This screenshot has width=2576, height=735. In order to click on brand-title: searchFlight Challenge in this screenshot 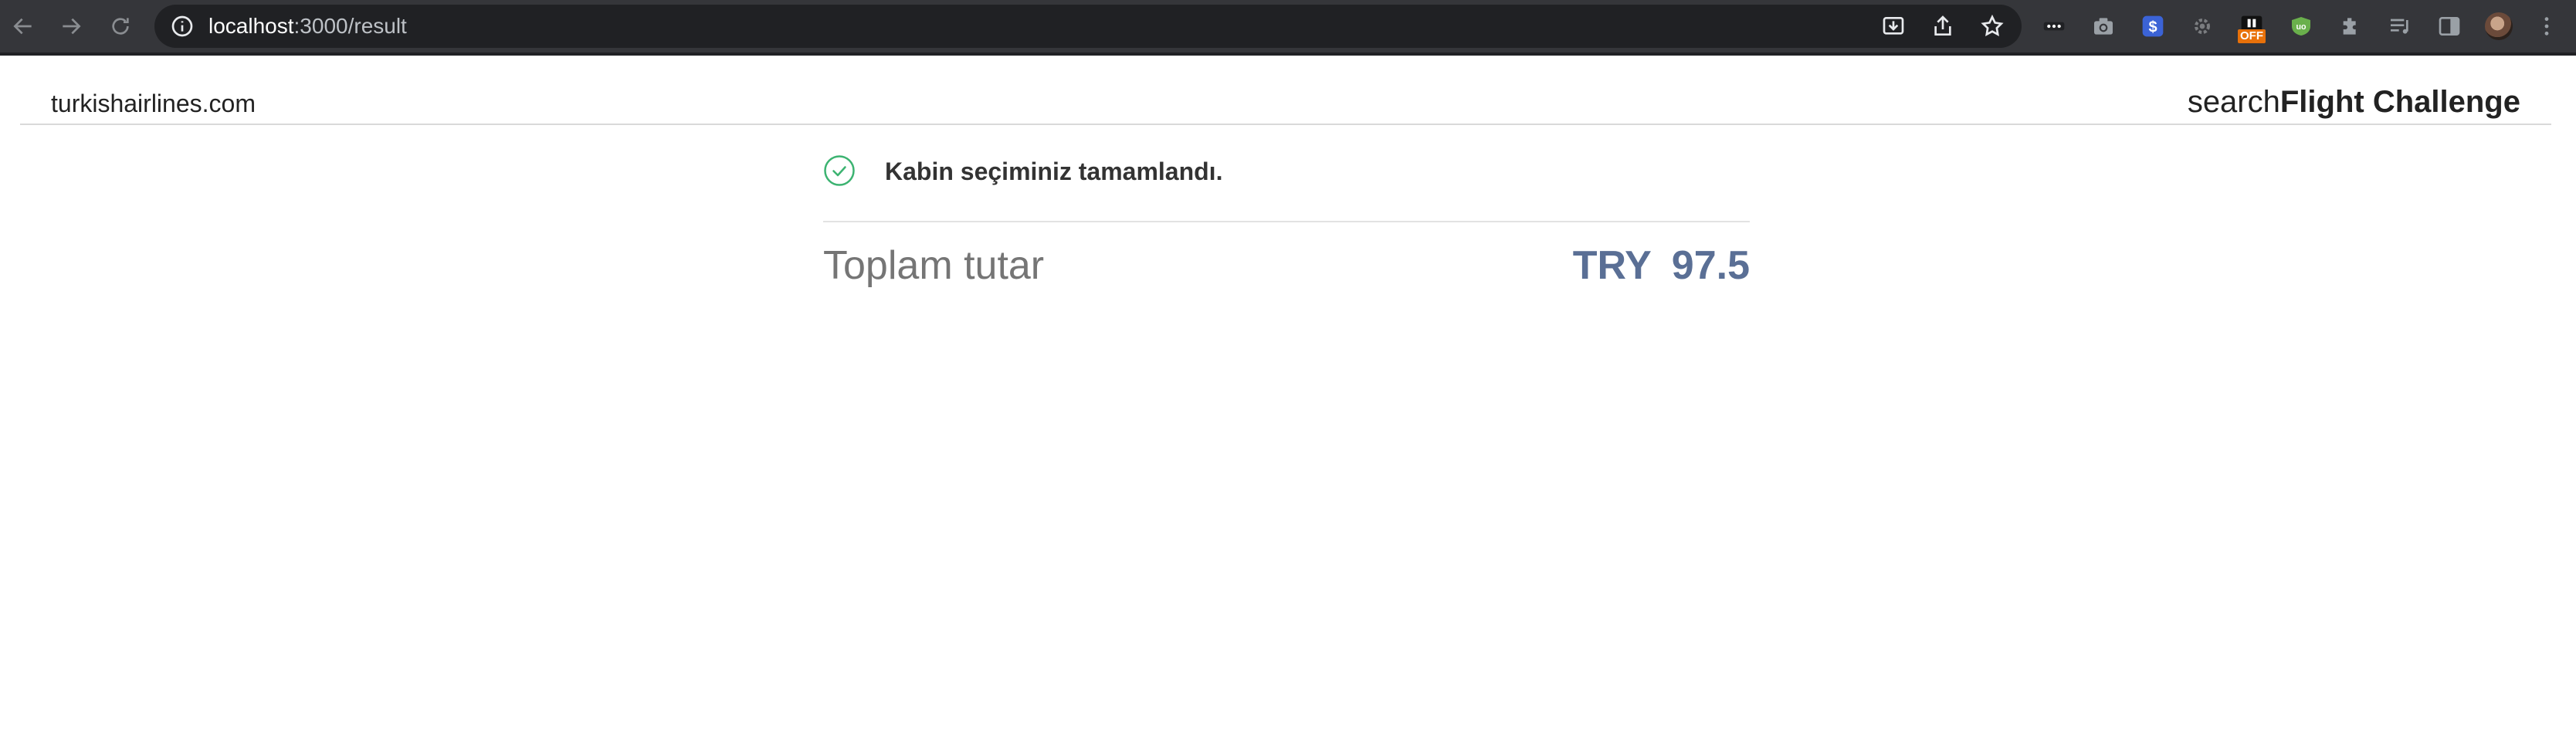, I will do `click(2354, 102)`.